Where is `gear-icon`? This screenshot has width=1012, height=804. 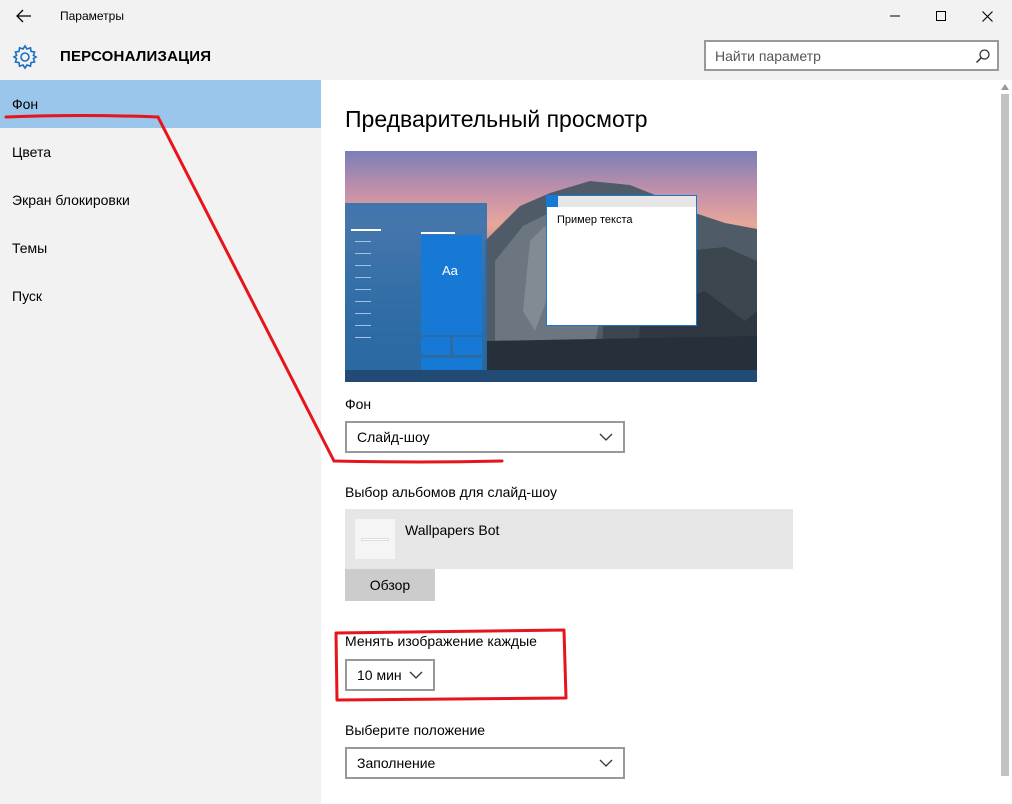 gear-icon is located at coordinates (25, 57).